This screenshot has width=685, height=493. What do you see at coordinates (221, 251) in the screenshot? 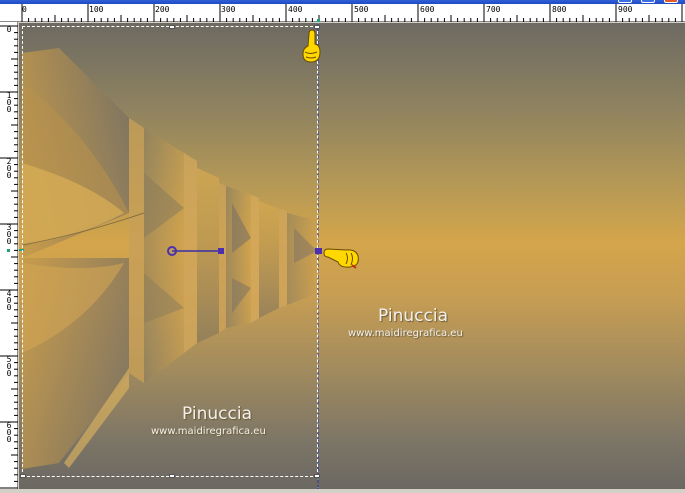
I see `pivot-handle` at bounding box center [221, 251].